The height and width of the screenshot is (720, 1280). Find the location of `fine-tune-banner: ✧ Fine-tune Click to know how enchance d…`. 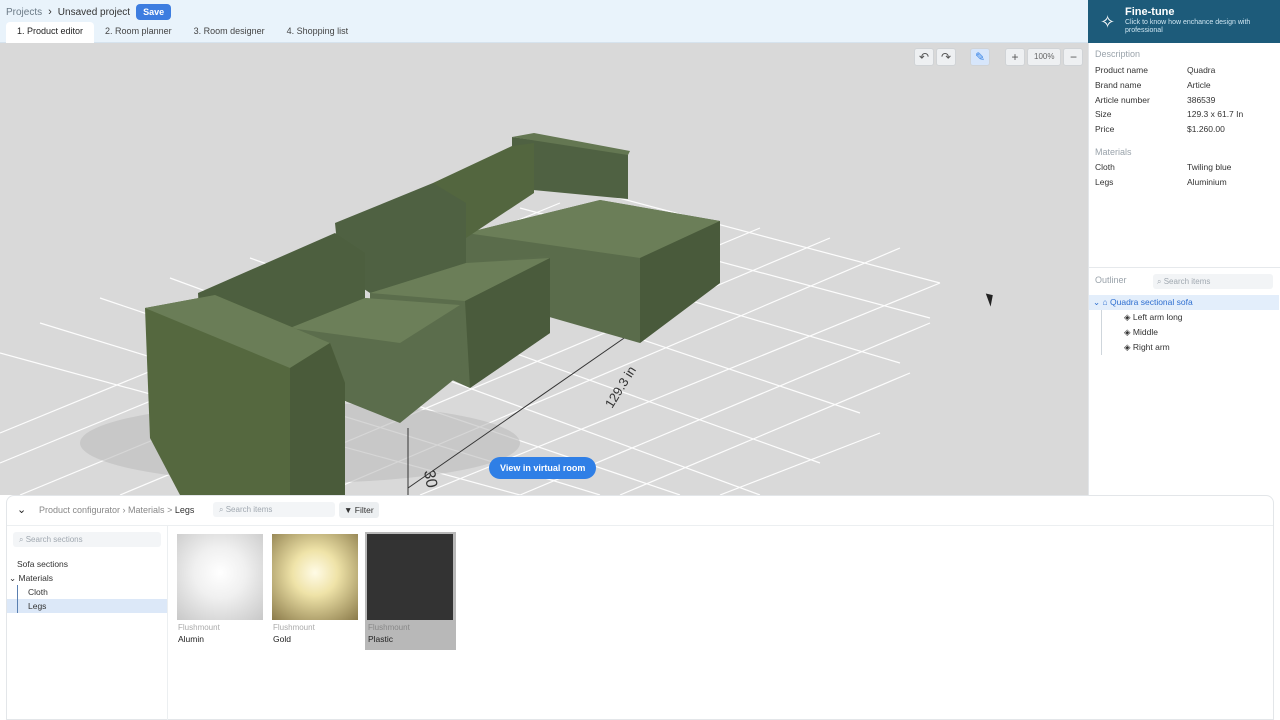

fine-tune-banner: ✧ Fine-tune Click to know how enchance d… is located at coordinates (1184, 21).